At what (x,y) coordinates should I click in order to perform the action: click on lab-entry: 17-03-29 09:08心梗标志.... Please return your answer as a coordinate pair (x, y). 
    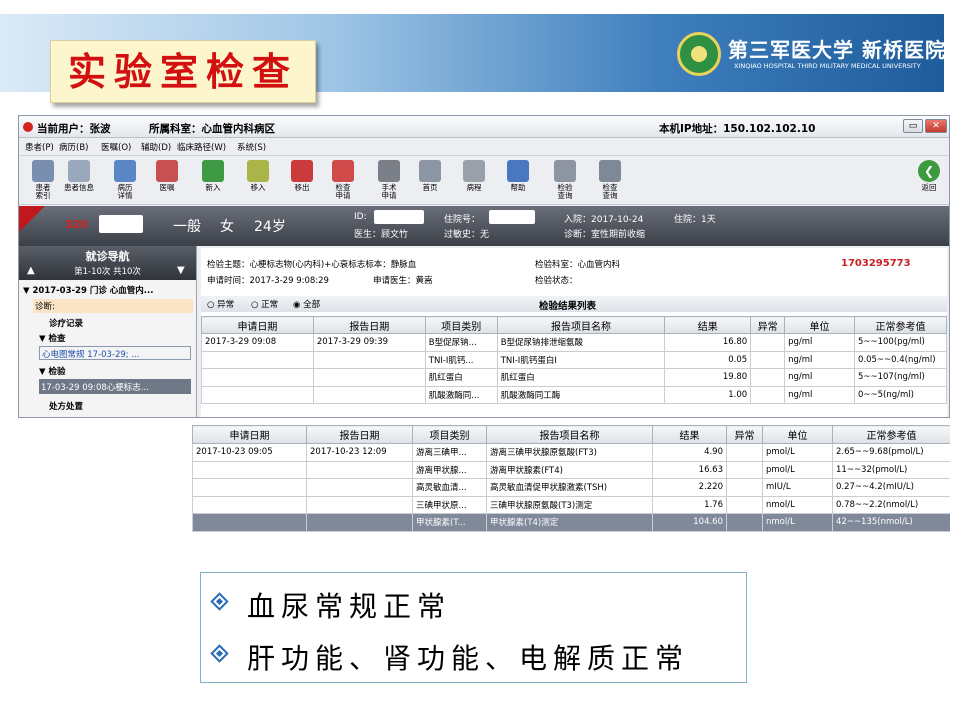
    Looking at the image, I should click on (115, 386).